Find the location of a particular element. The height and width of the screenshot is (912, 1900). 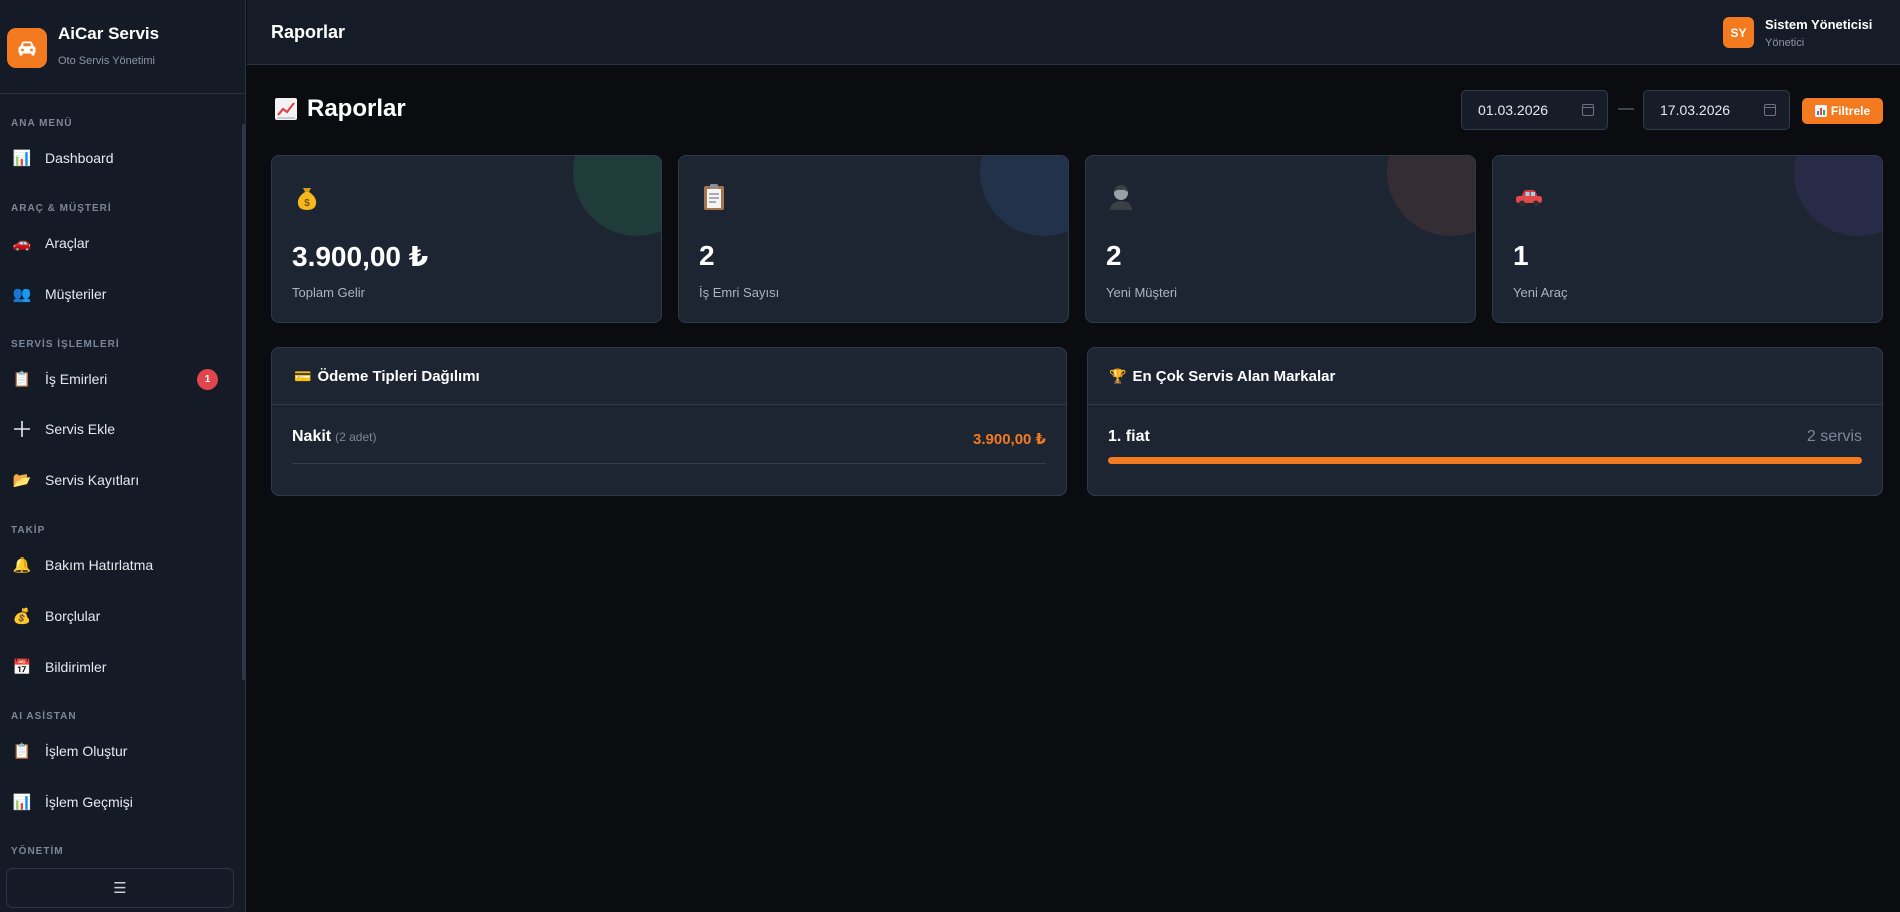

trend-chart-icon is located at coordinates (286, 109).